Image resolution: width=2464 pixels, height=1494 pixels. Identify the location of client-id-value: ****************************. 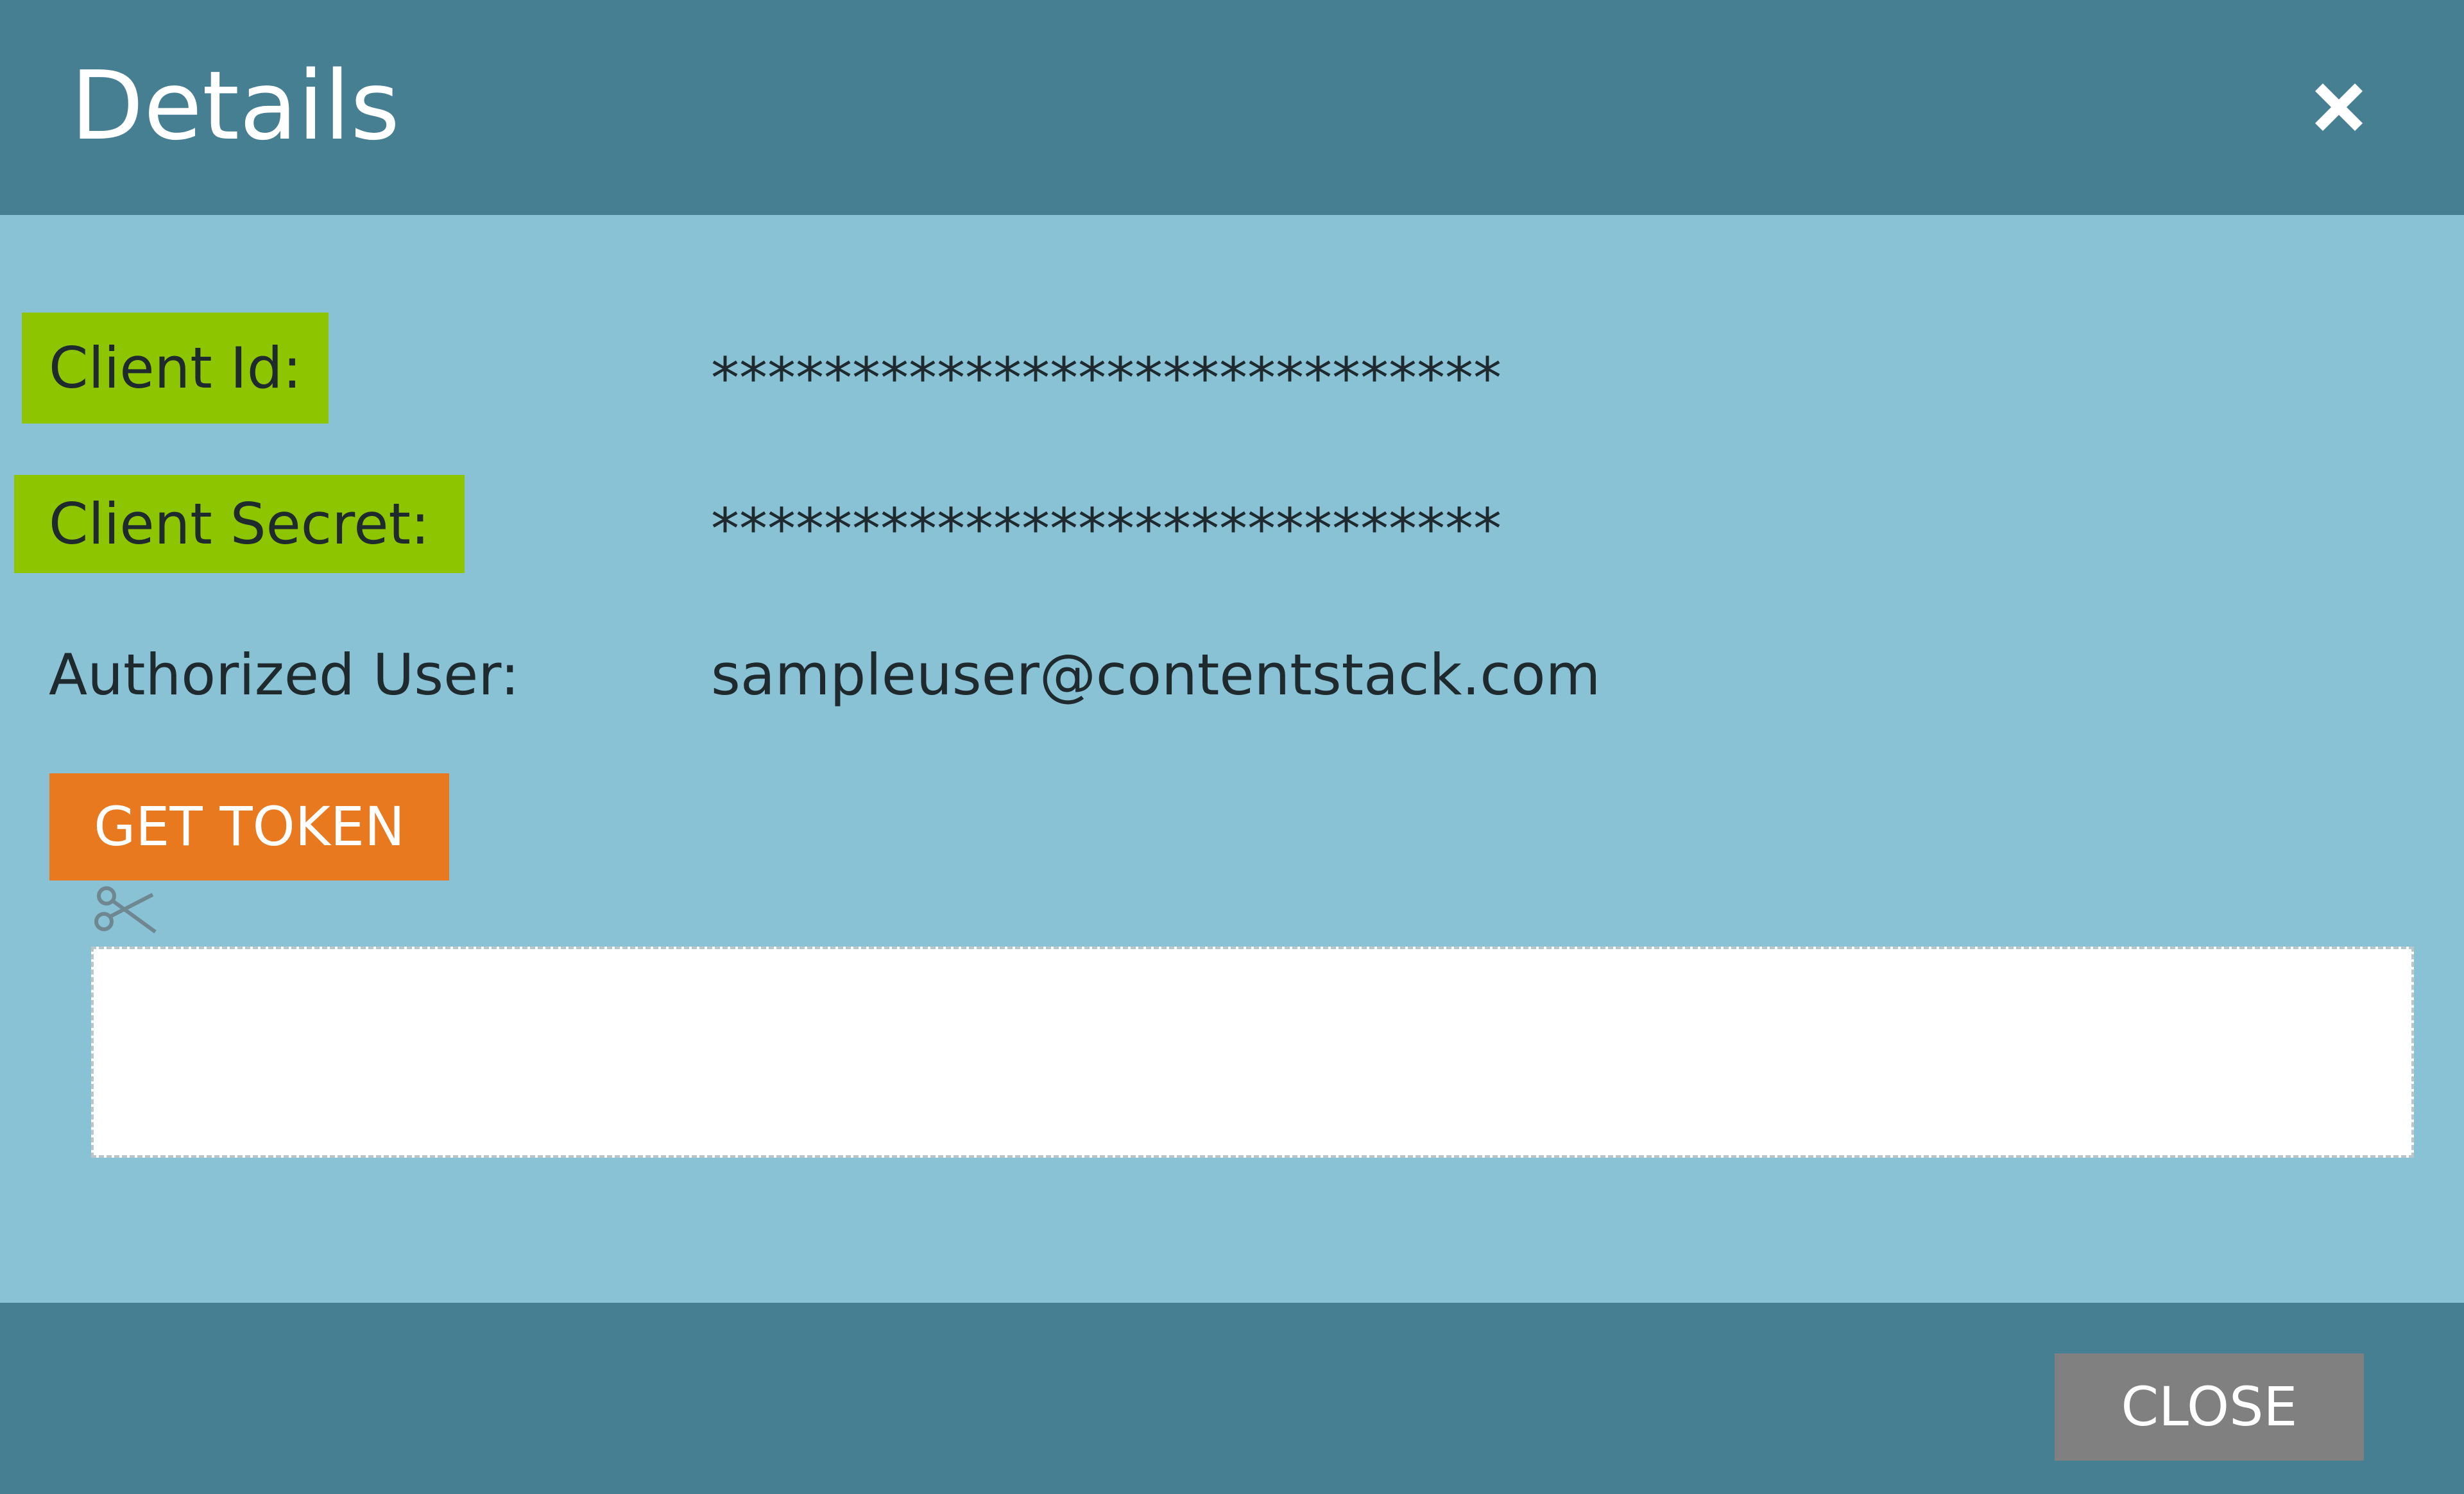
(1107, 378).